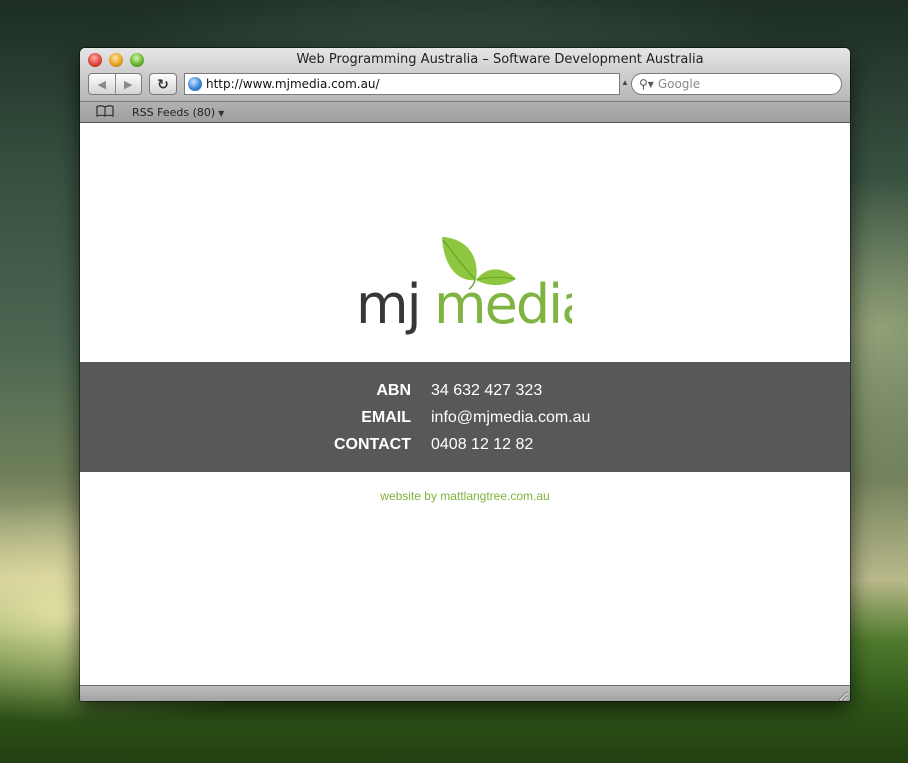 Image resolution: width=908 pixels, height=763 pixels. I want to click on address-url: http://www.mjmedia.com.au/, so click(293, 84).